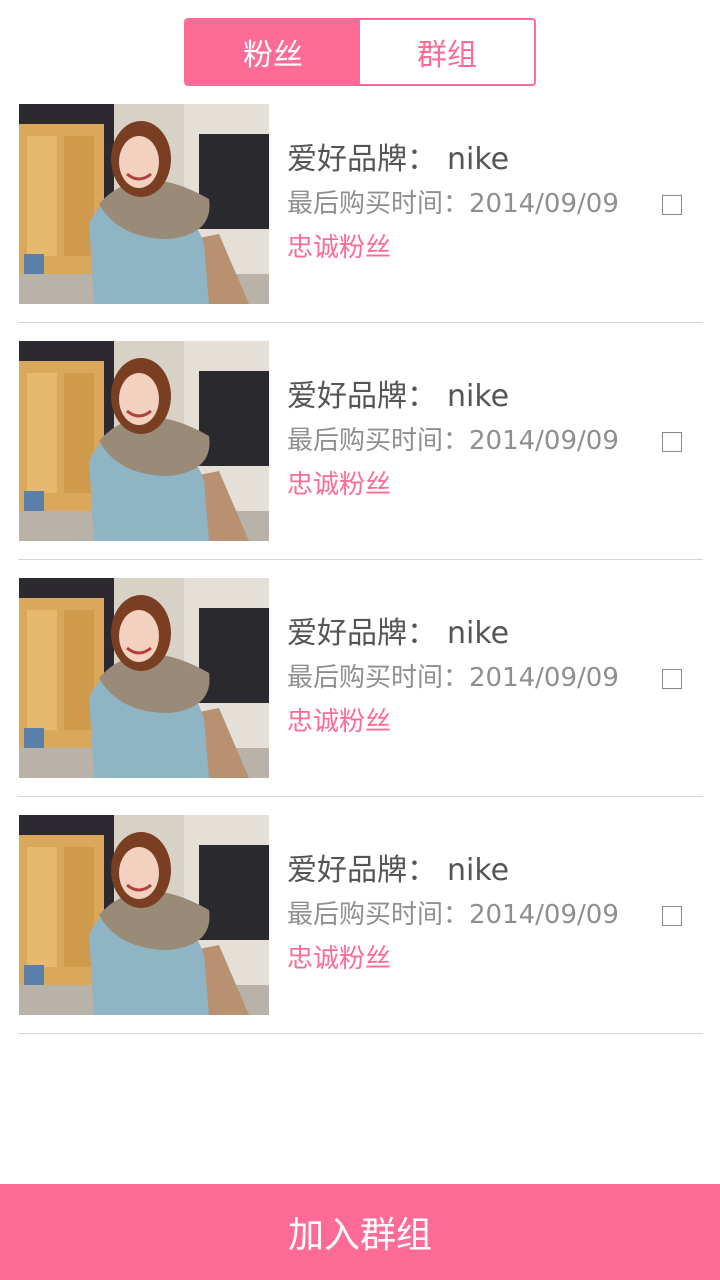  What do you see at coordinates (360, 1232) in the screenshot?
I see `join-group-button: 加入群组` at bounding box center [360, 1232].